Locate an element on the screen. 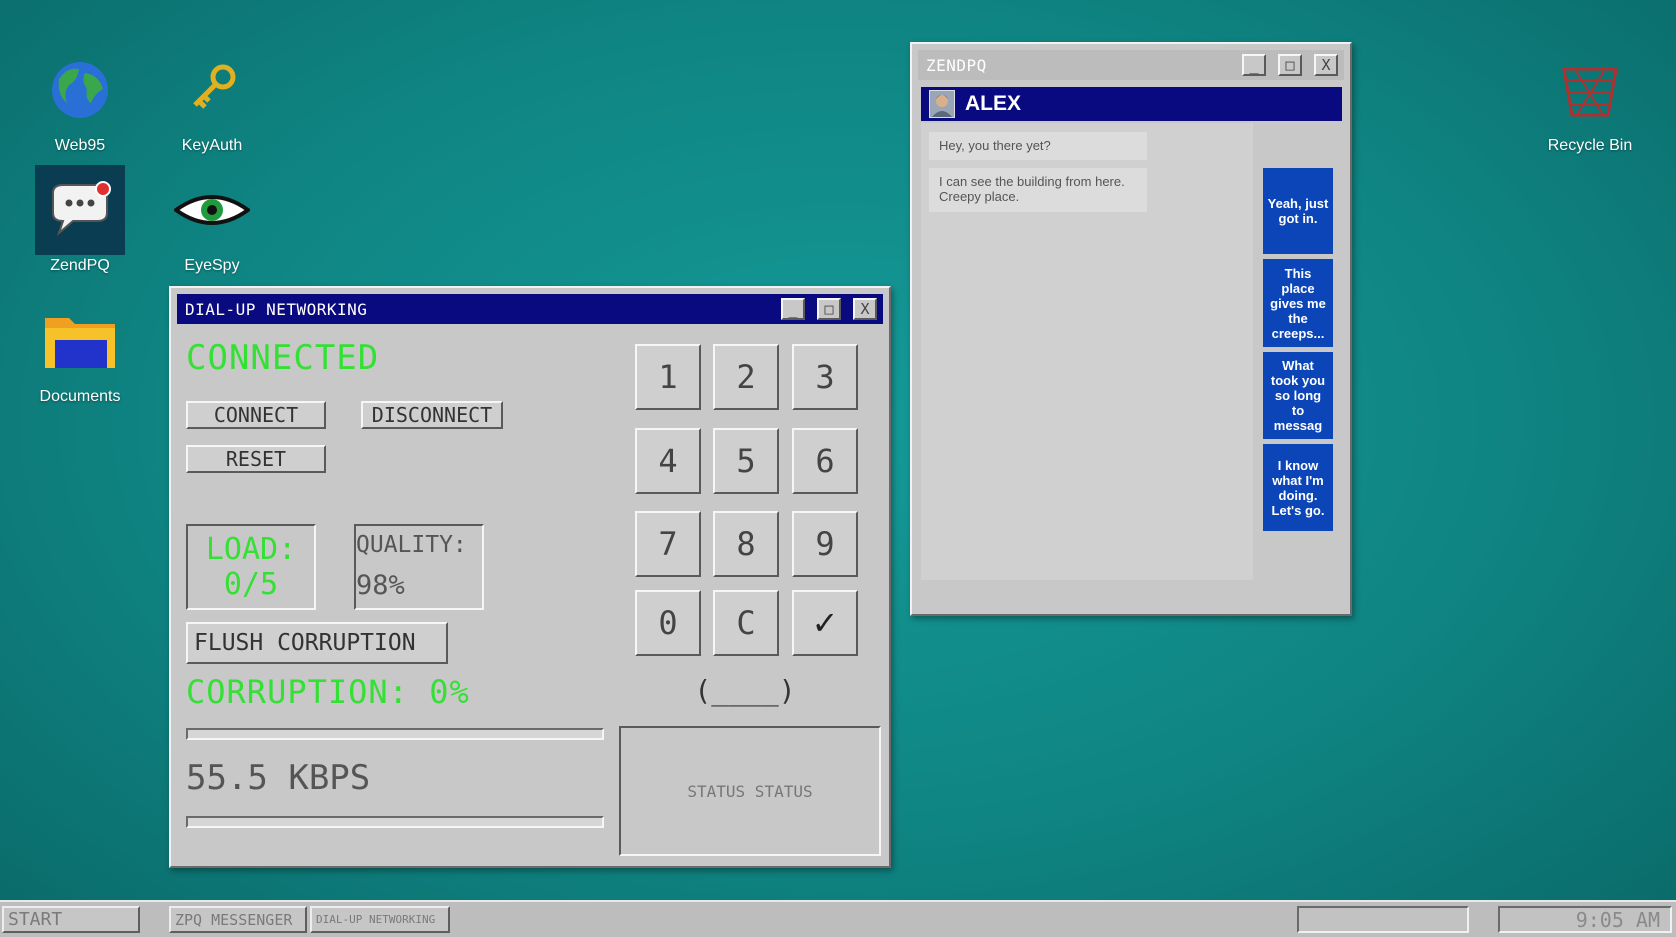 The image size is (1676, 937). status-box: STATUS STATUS is located at coordinates (750, 791).